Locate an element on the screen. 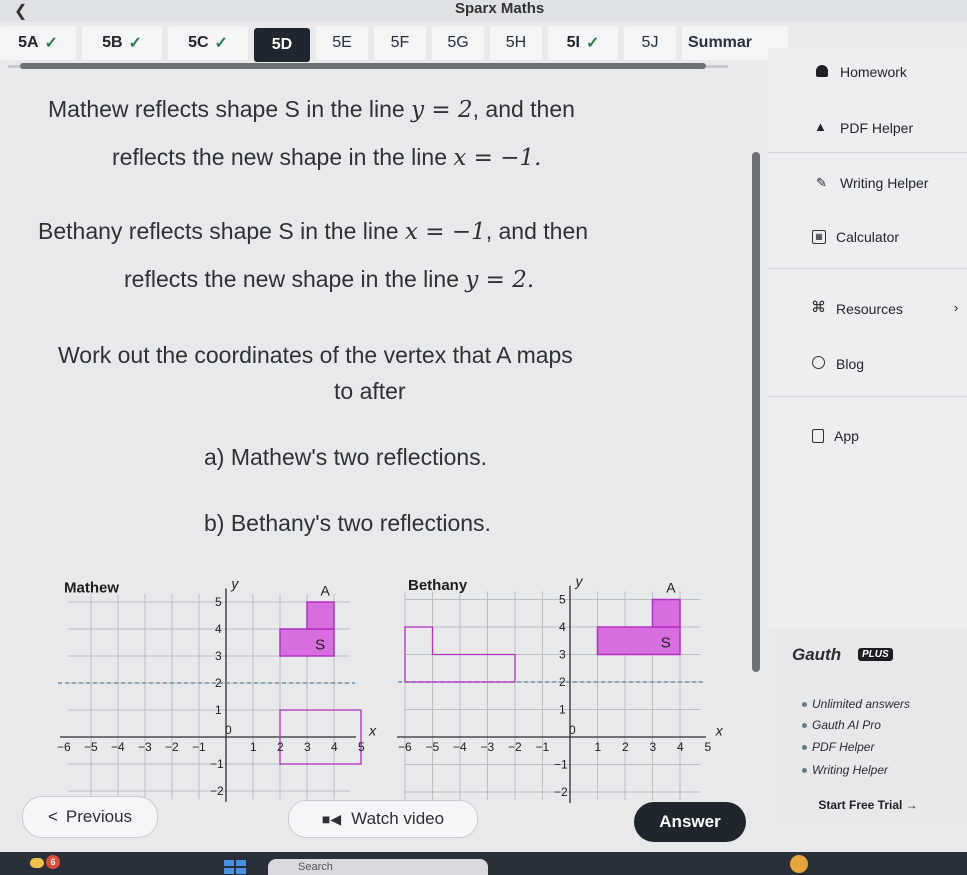  vertical-scrollbar is located at coordinates (756, 412).